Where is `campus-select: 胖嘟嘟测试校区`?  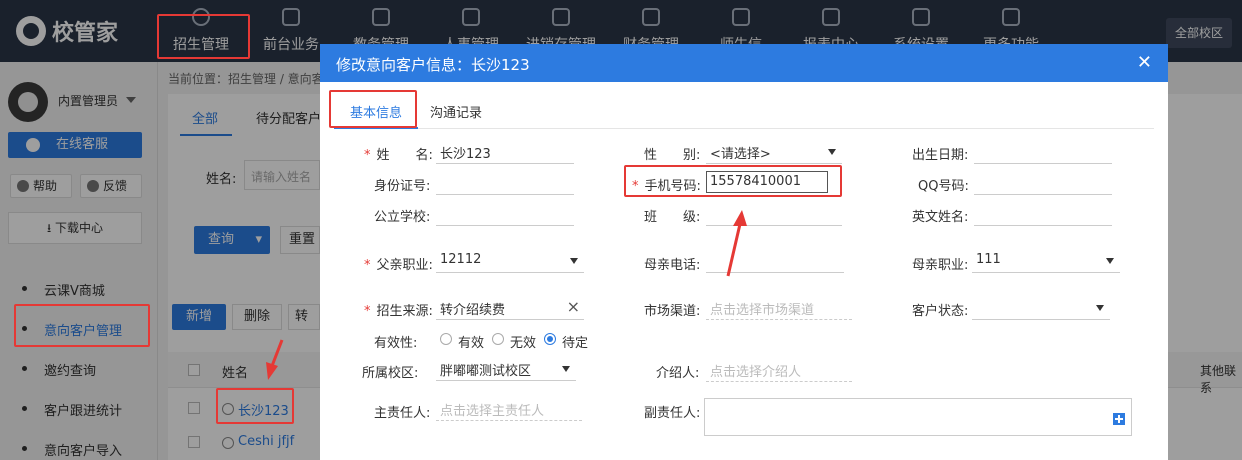 campus-select: 胖嘟嘟测试校区 is located at coordinates (506, 369).